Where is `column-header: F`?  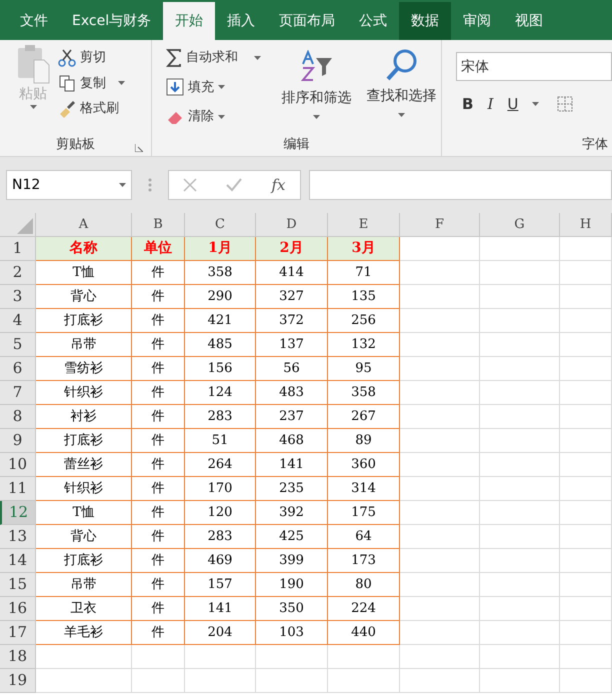 column-header: F is located at coordinates (440, 224).